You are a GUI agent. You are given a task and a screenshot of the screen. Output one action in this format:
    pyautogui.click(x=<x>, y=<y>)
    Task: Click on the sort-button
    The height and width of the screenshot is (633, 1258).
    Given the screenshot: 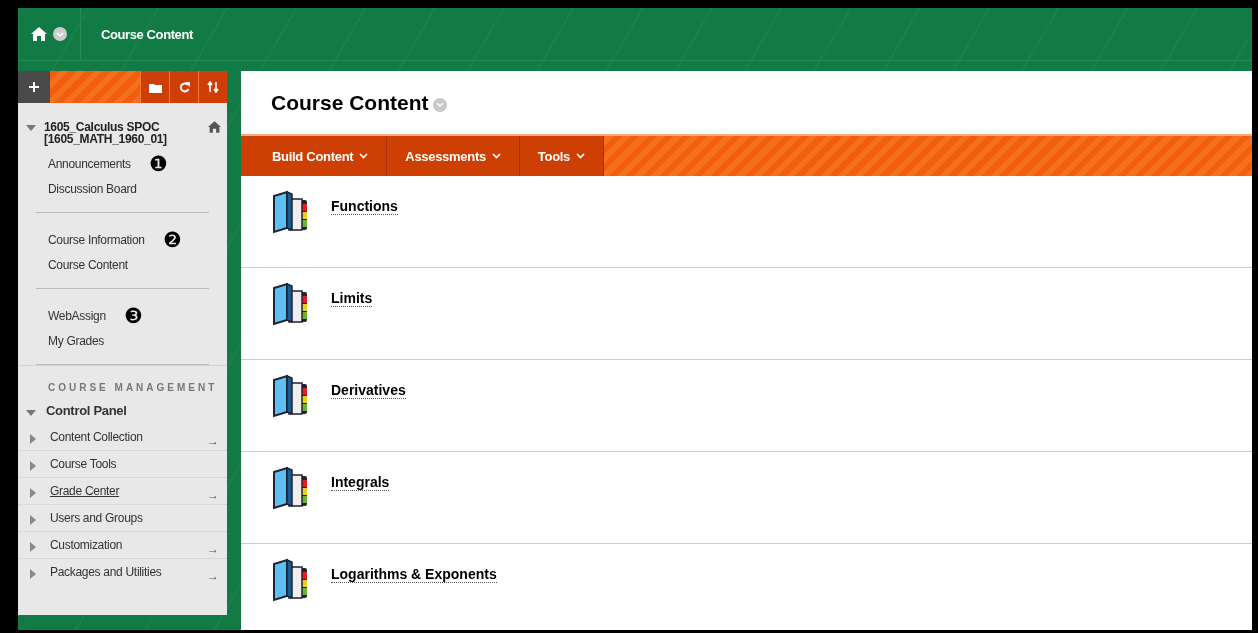 What is the action you would take?
    pyautogui.click(x=212, y=87)
    